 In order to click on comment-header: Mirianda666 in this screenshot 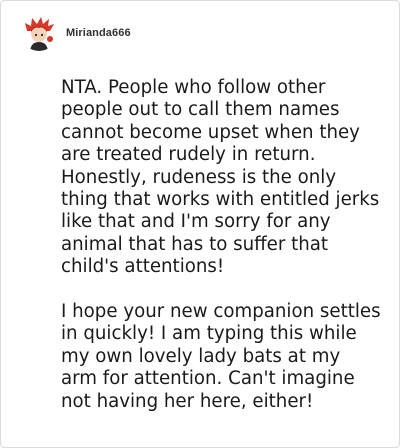, I will do `click(76, 33)`.